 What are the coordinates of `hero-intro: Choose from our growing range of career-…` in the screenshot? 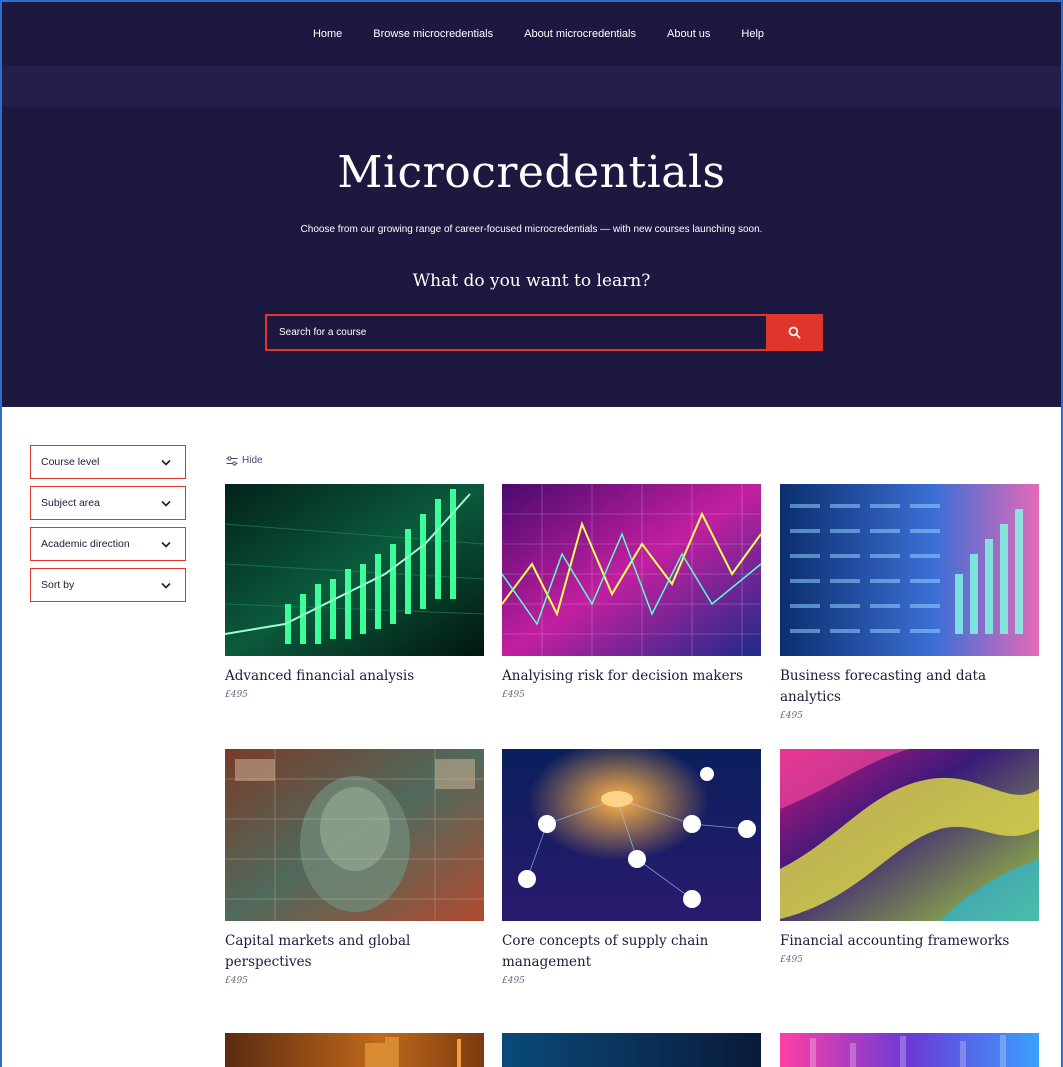 It's located at (531, 229).